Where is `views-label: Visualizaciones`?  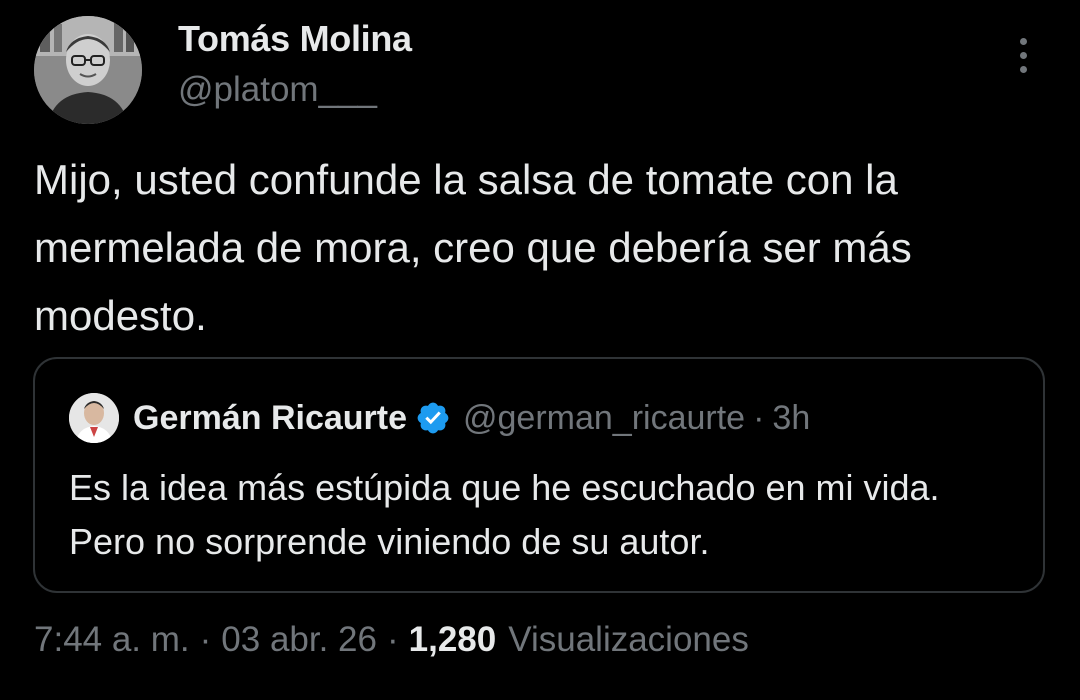 views-label: Visualizaciones is located at coordinates (628, 640).